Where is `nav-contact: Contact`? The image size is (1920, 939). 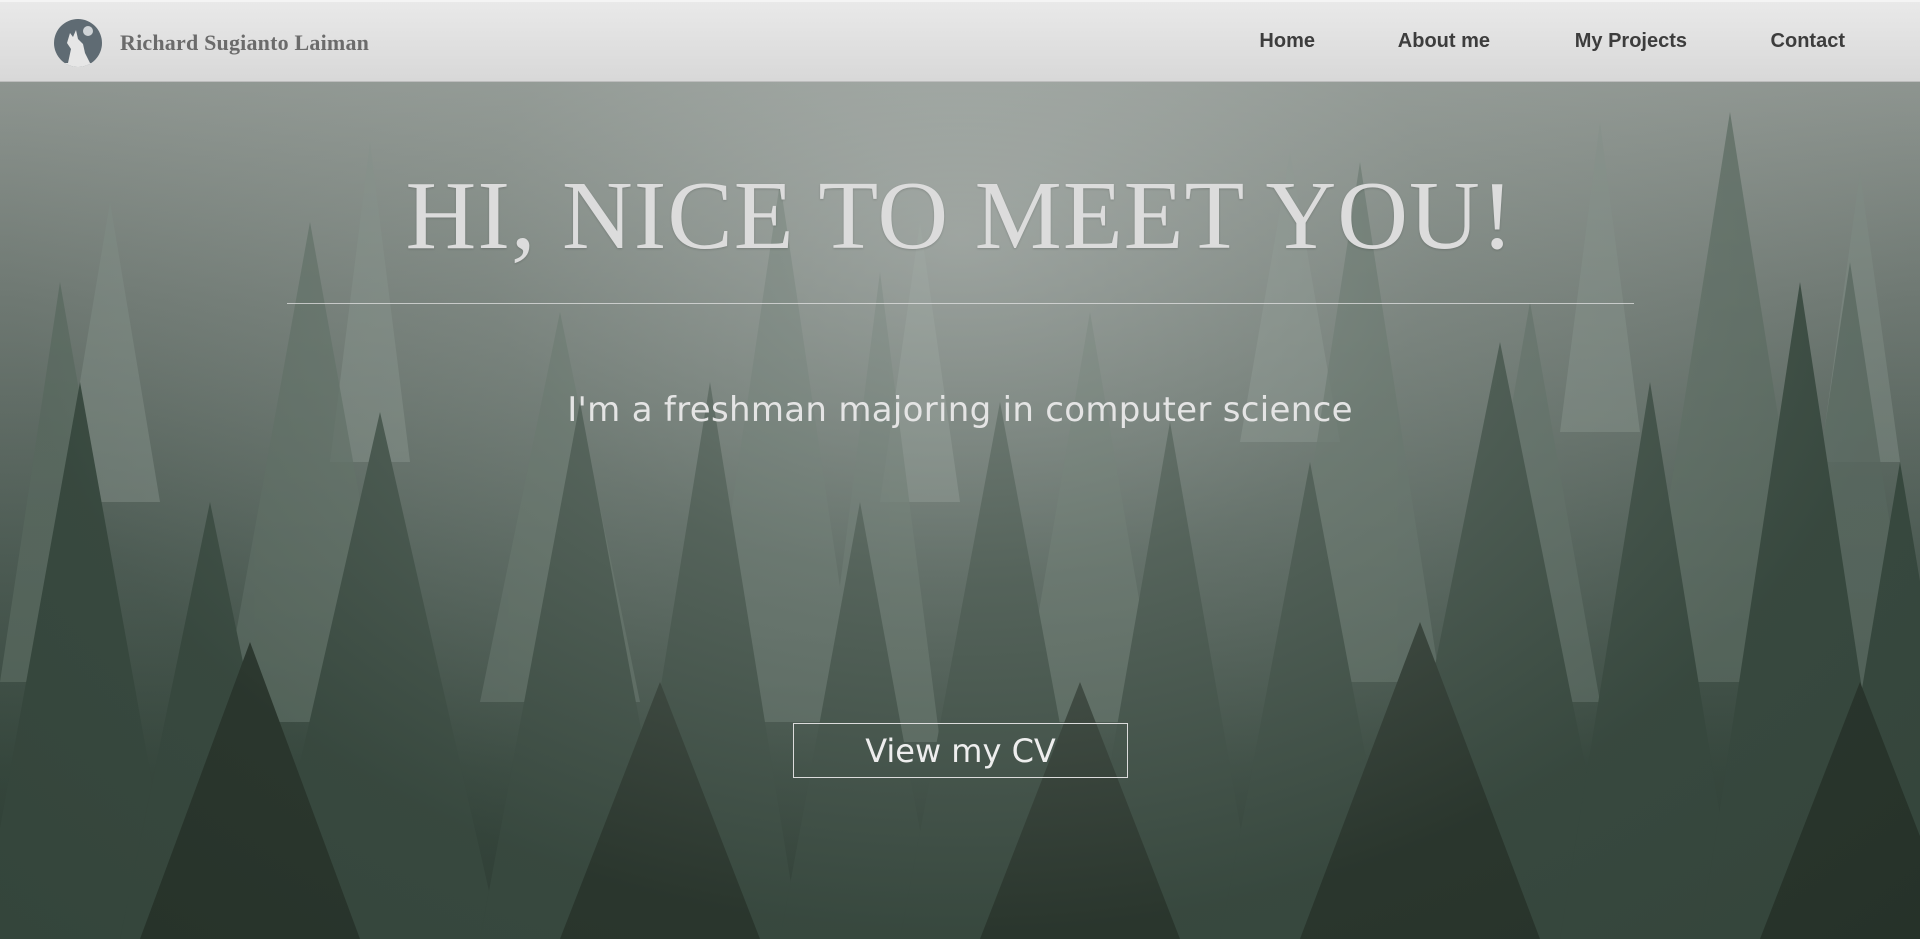
nav-contact: Contact is located at coordinates (1808, 41).